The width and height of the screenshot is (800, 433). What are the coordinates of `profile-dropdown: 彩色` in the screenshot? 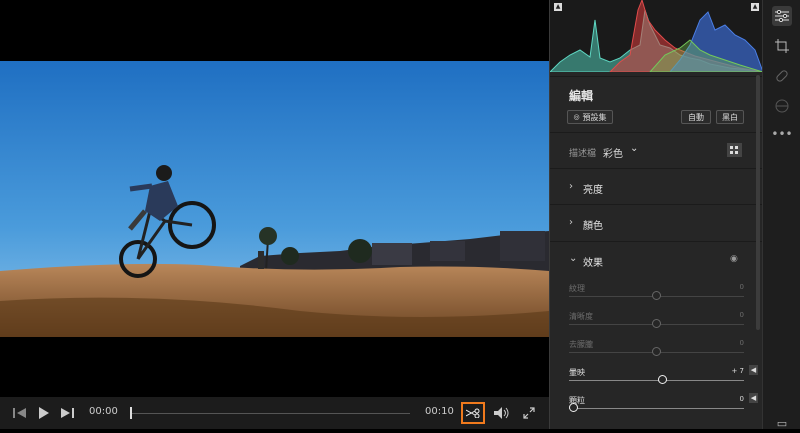 It's located at (613, 152).